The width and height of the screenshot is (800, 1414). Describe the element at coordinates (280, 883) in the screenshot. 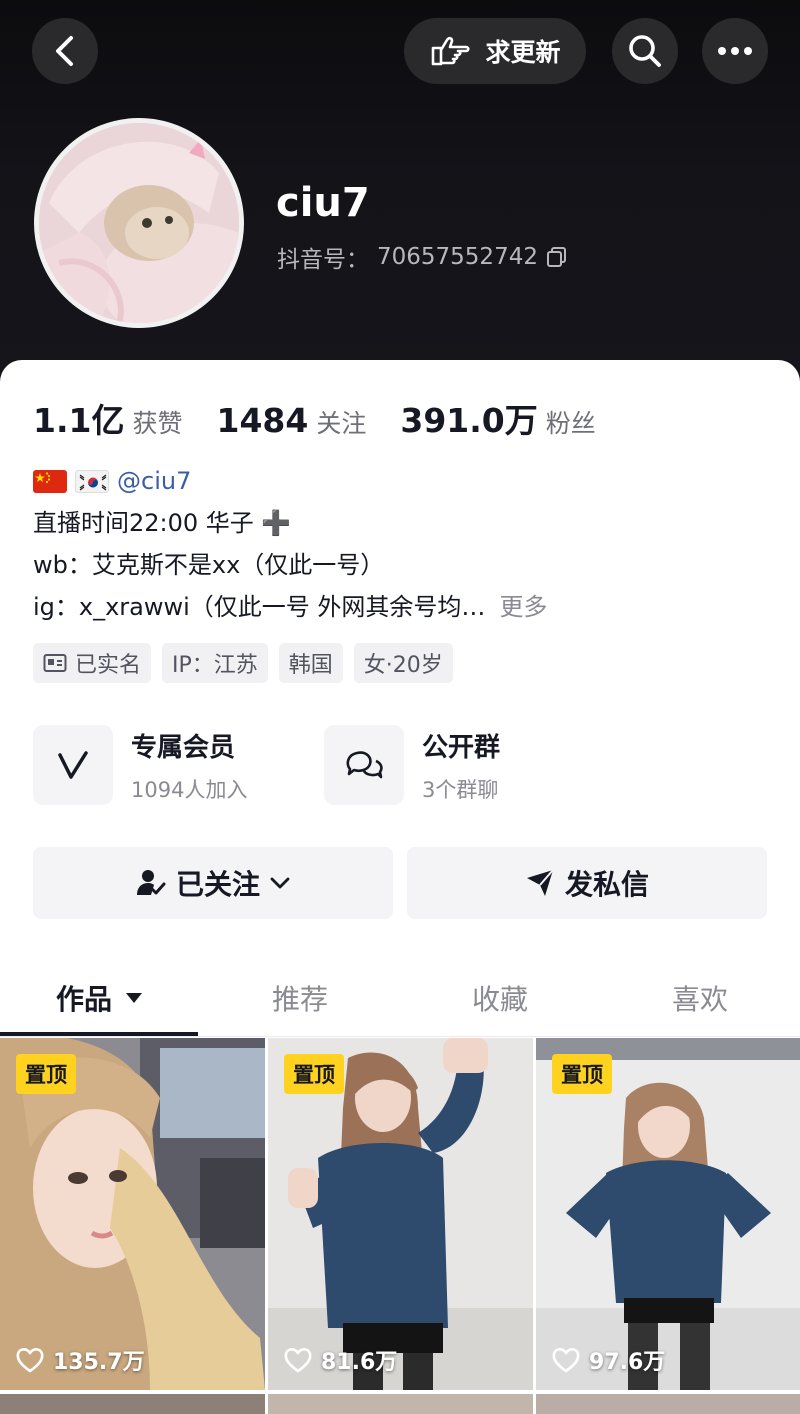

I see `chevron-down-icon` at that location.